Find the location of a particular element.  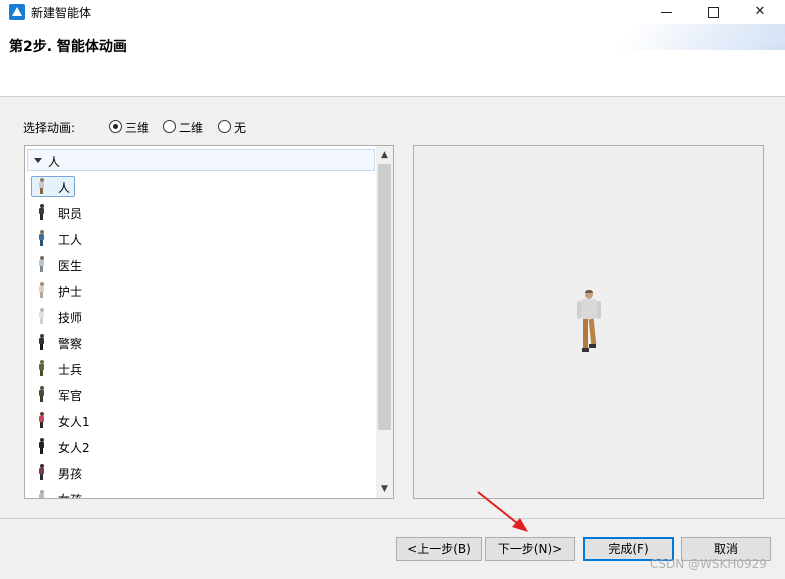

step-title: 第2步. 智能体动画 is located at coordinates (68, 47).